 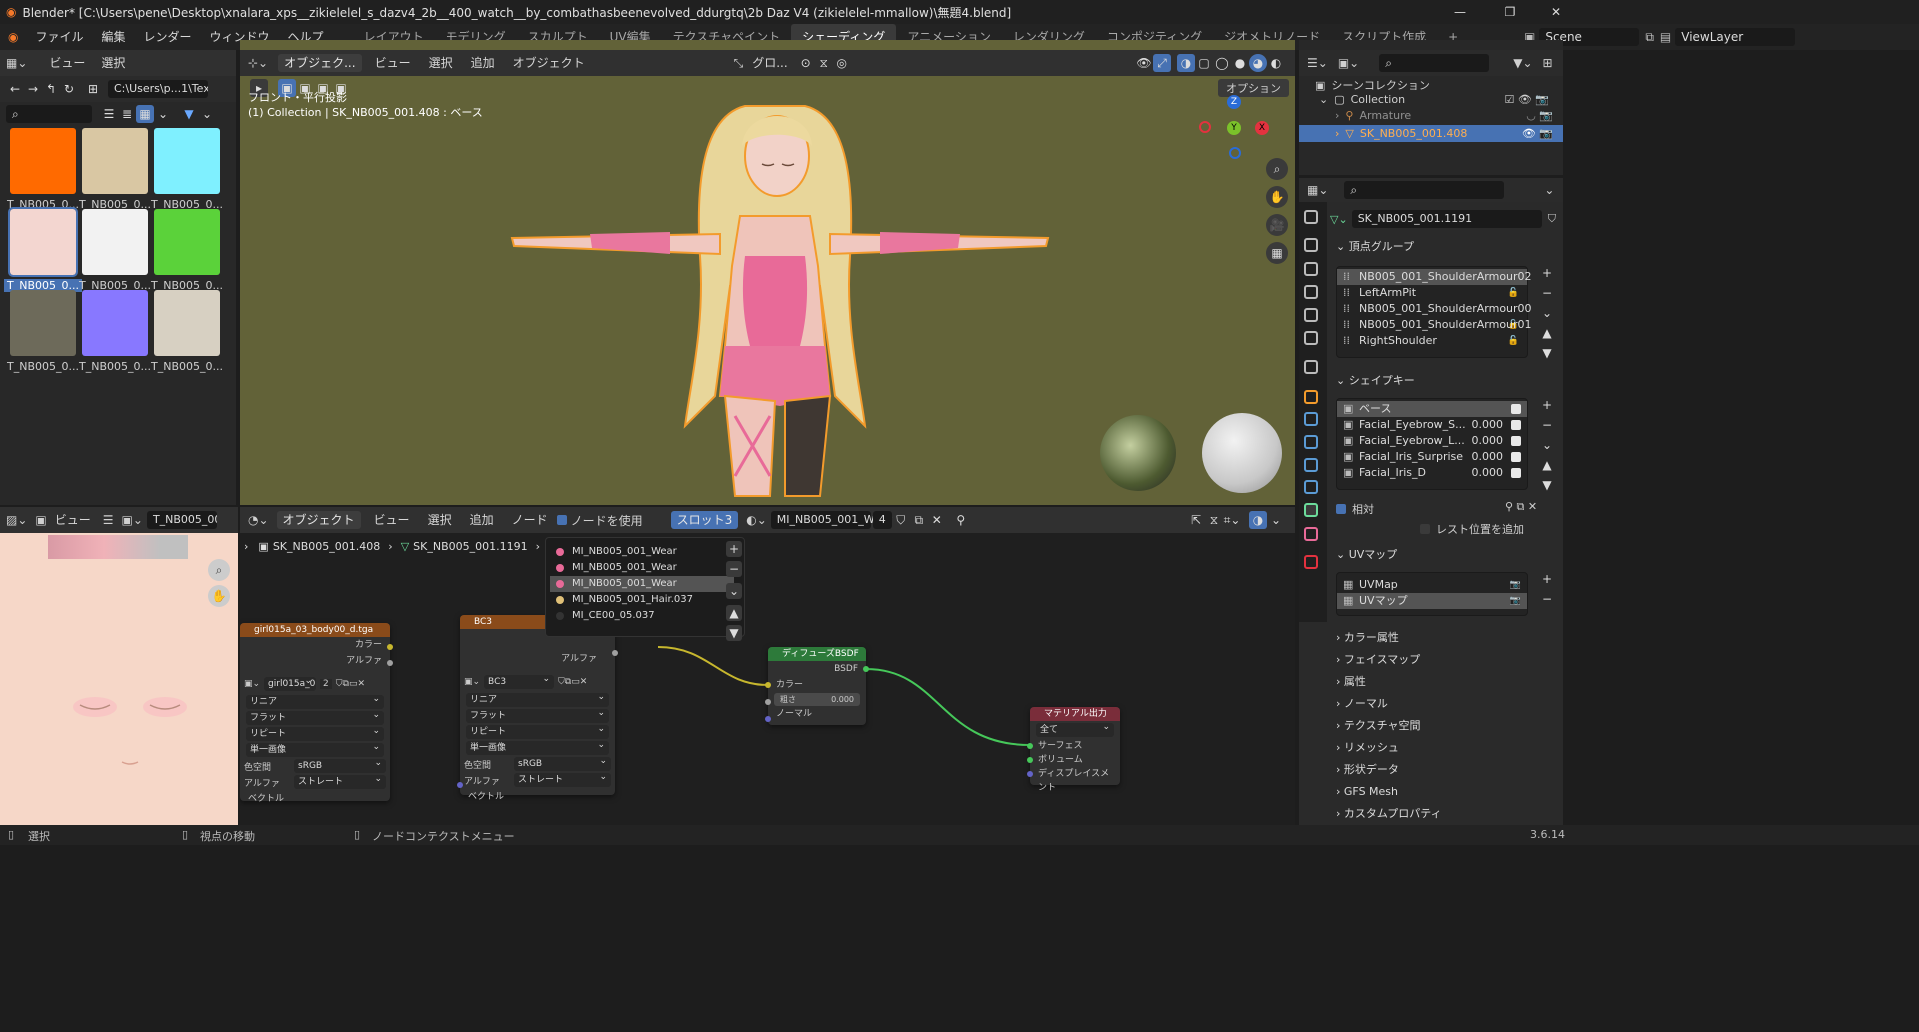 What do you see at coordinates (73, 520) in the screenshot?
I see `image-menu-view: ビュー` at bounding box center [73, 520].